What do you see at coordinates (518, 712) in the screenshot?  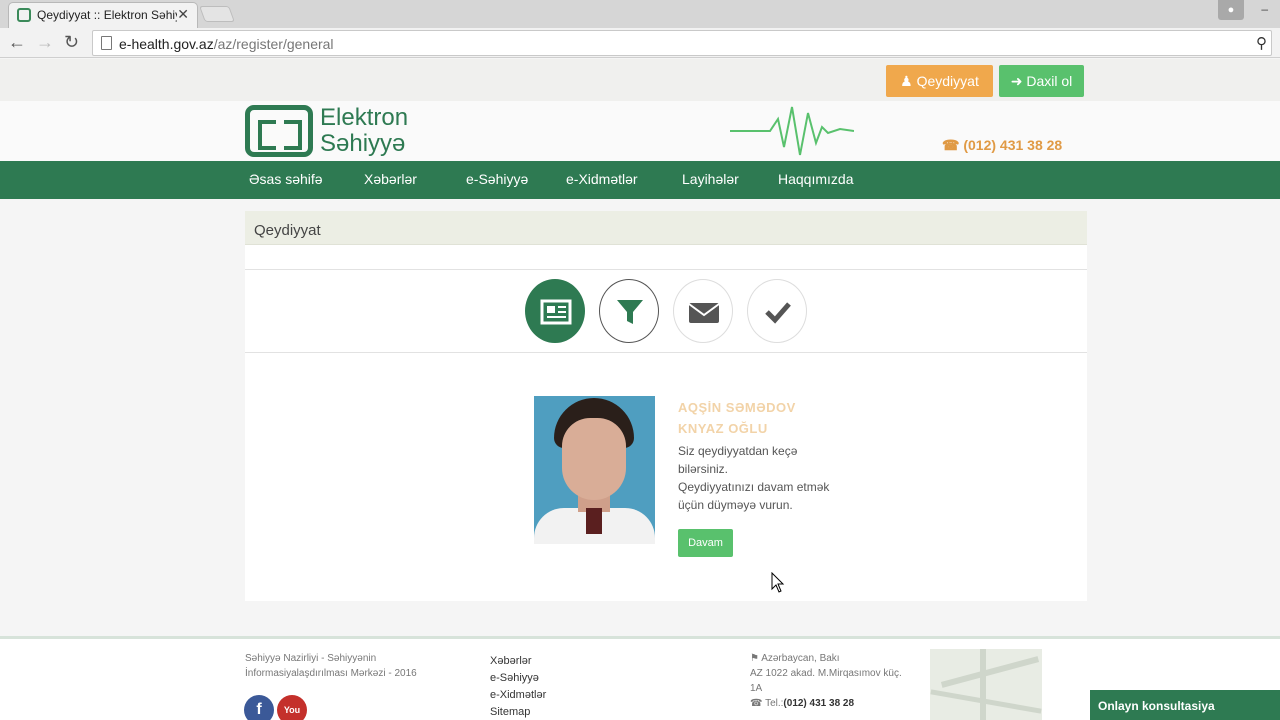 I see `footer-link-sitemap: Sitemap` at bounding box center [518, 712].